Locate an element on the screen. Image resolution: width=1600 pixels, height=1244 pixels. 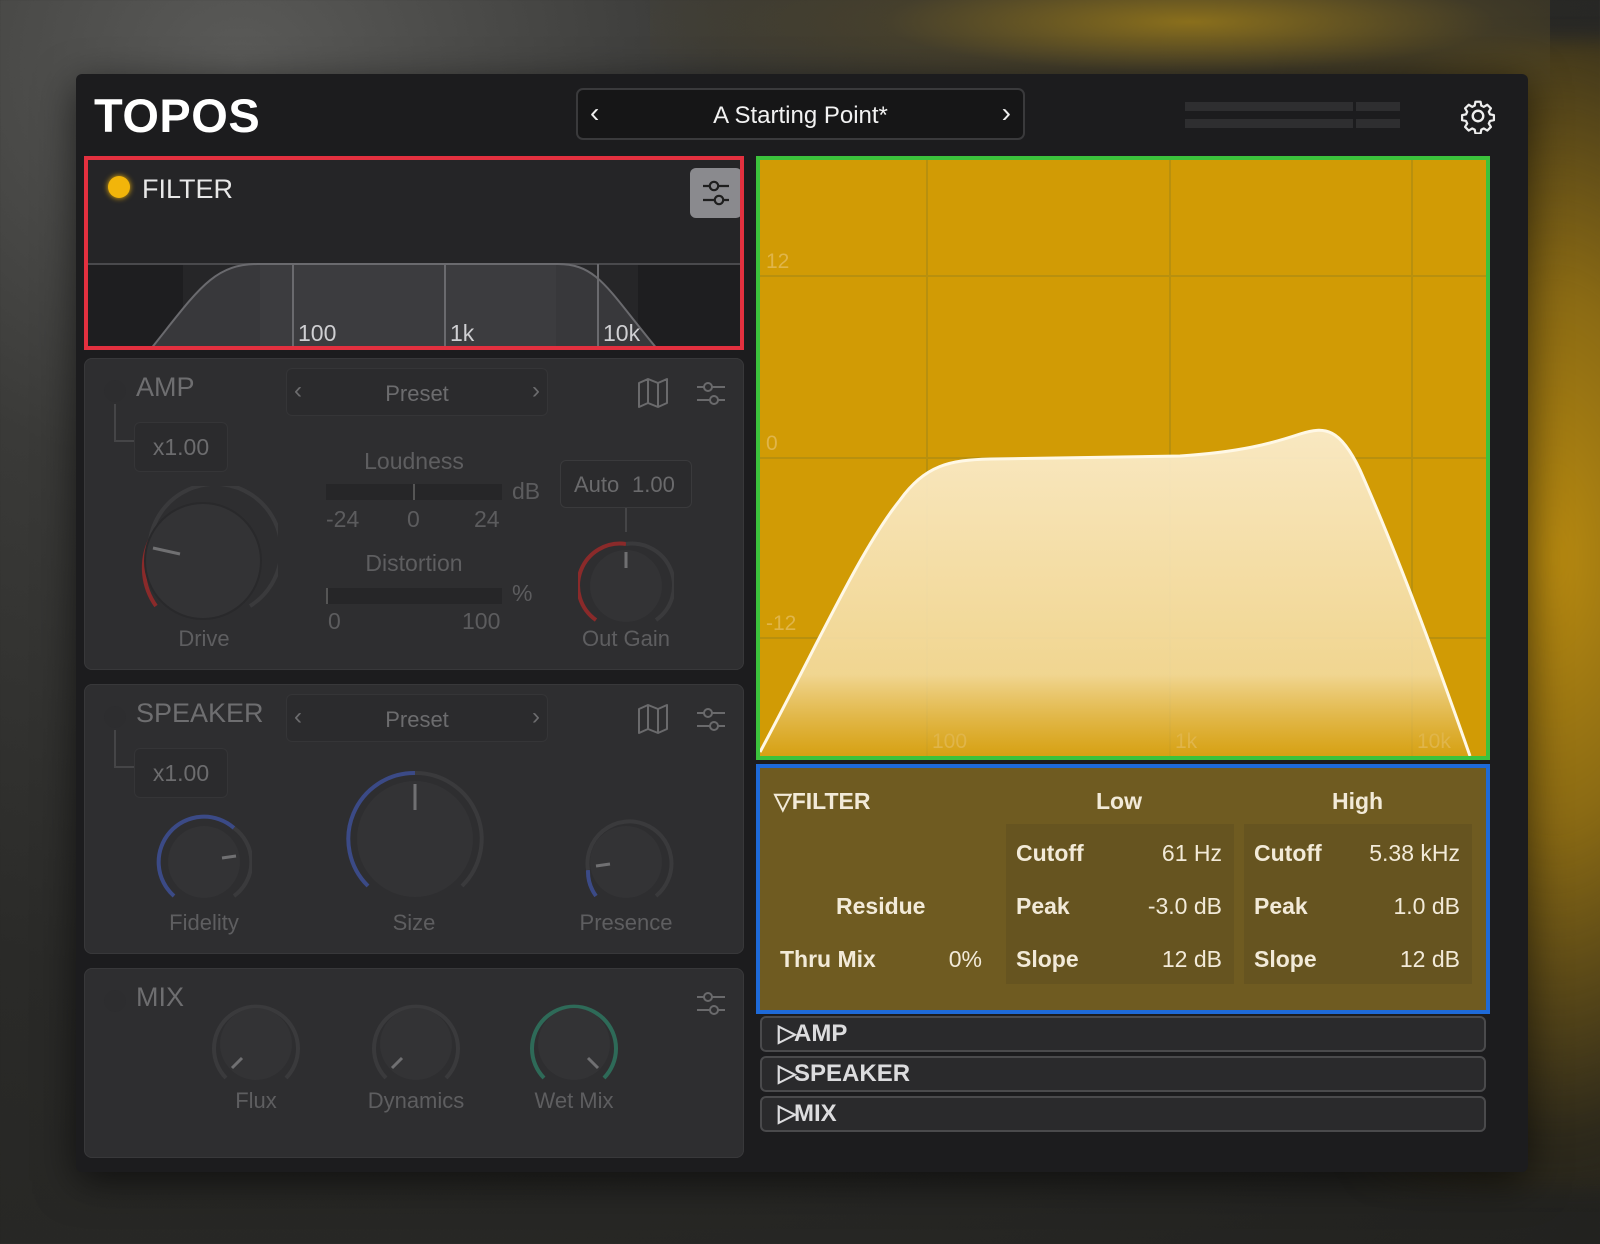
mix-section-toggle: ▷ MIX is located at coordinates (1123, 1114).